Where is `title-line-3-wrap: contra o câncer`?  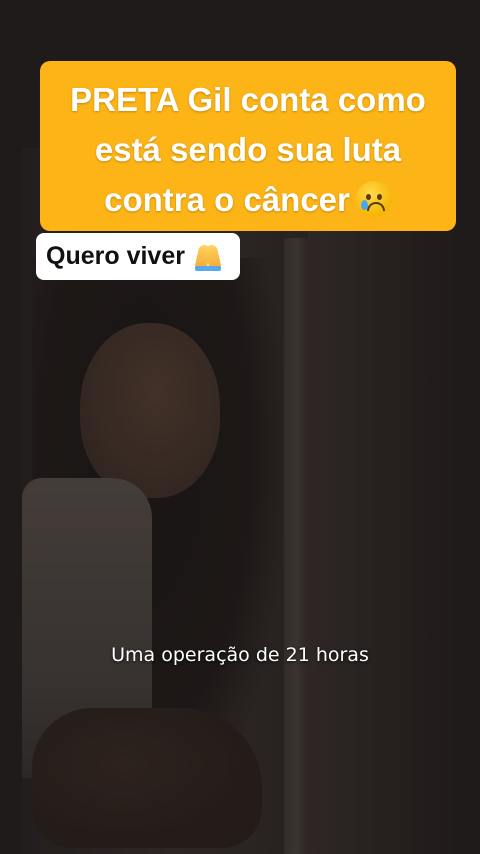 title-line-3-wrap: contra o câncer is located at coordinates (248, 200).